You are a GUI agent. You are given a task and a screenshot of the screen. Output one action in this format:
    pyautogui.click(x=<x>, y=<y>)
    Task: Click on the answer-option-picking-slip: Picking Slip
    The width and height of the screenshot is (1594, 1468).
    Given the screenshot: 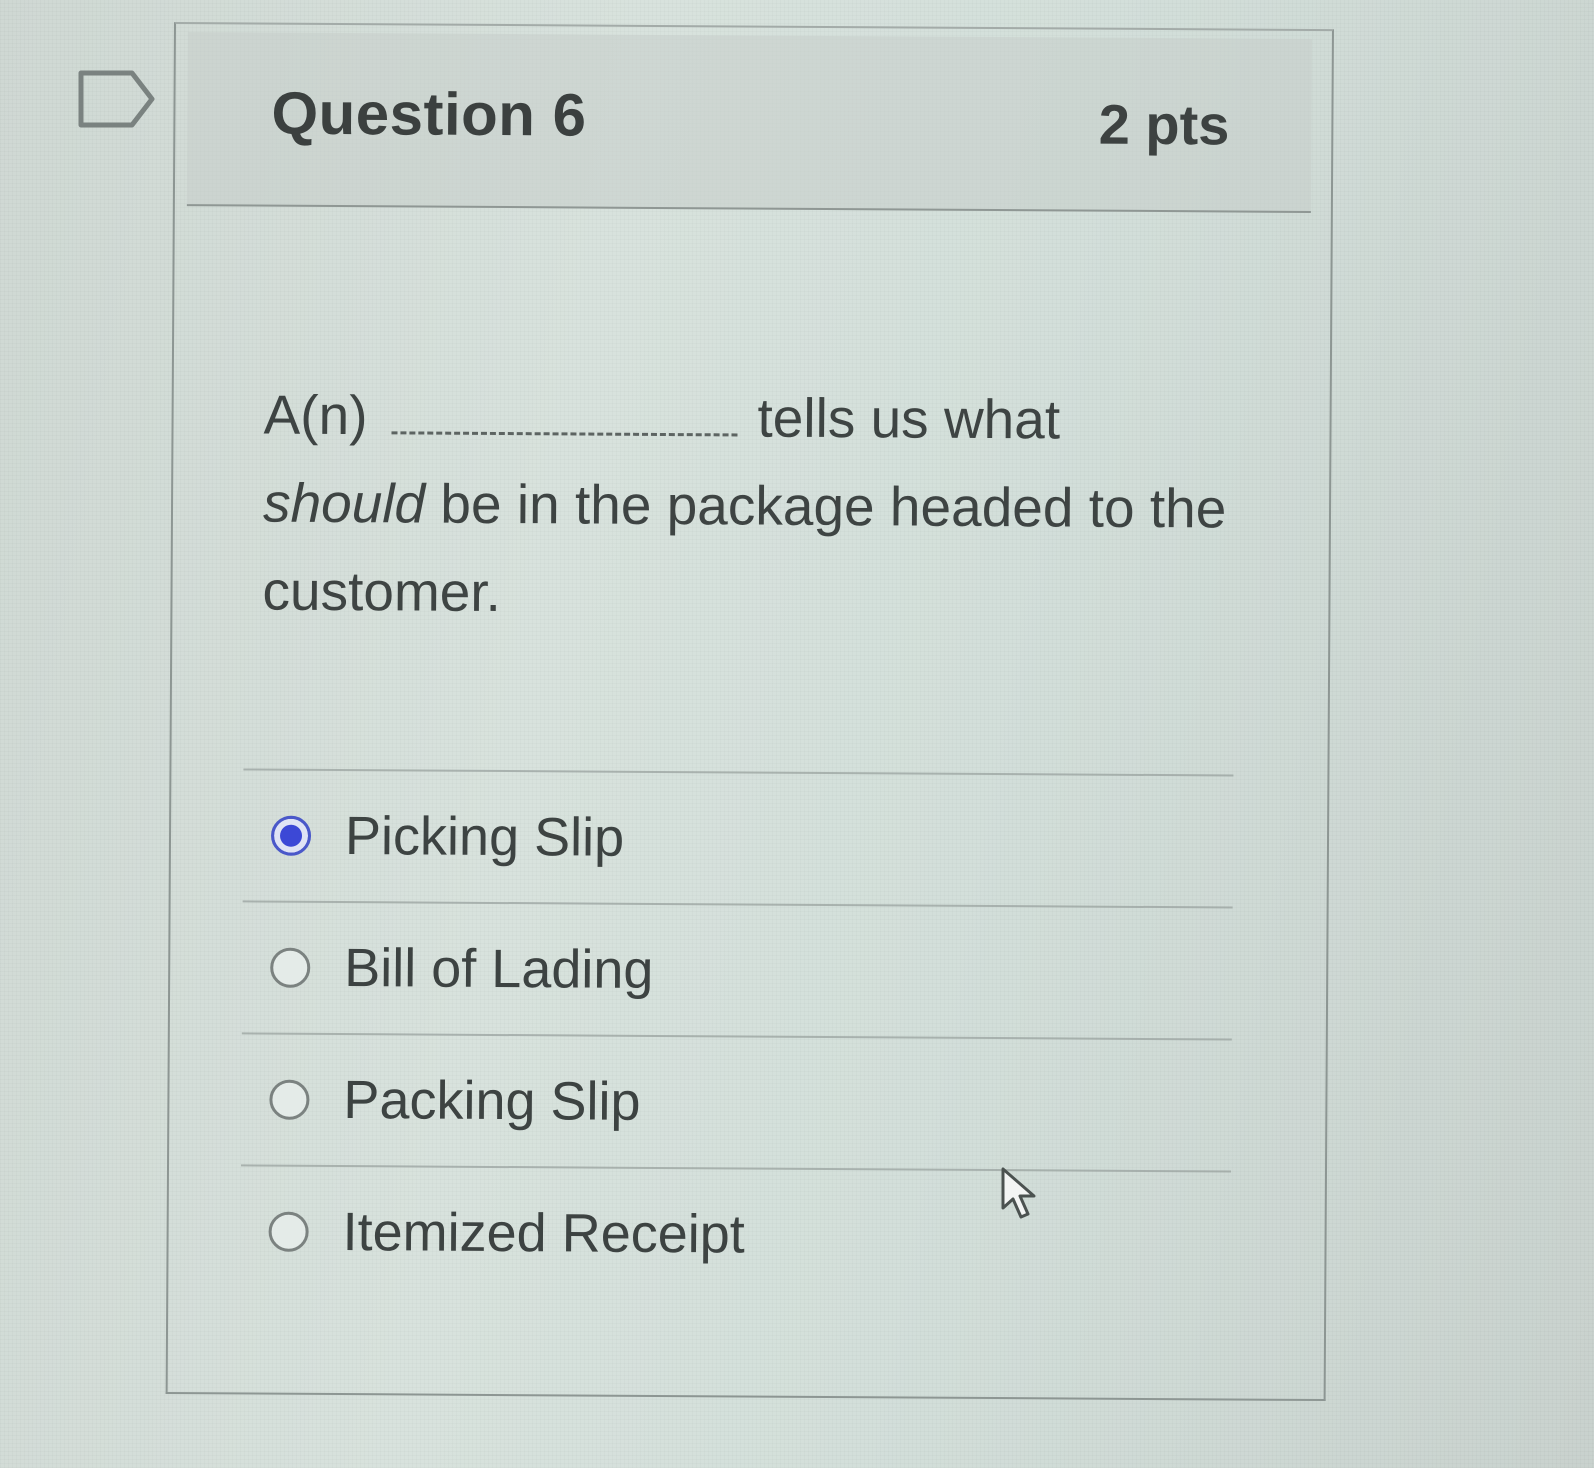 What is the action you would take?
    pyautogui.click(x=738, y=837)
    